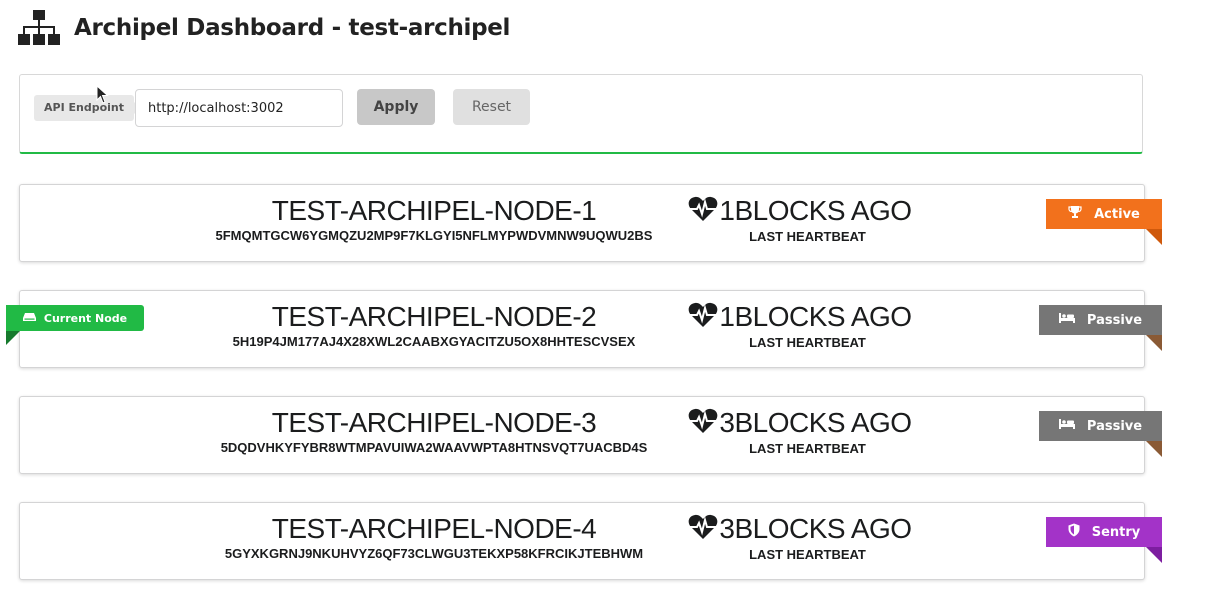  I want to click on node-name: TEST-ARCHIPEL-NODE-1, so click(434, 210).